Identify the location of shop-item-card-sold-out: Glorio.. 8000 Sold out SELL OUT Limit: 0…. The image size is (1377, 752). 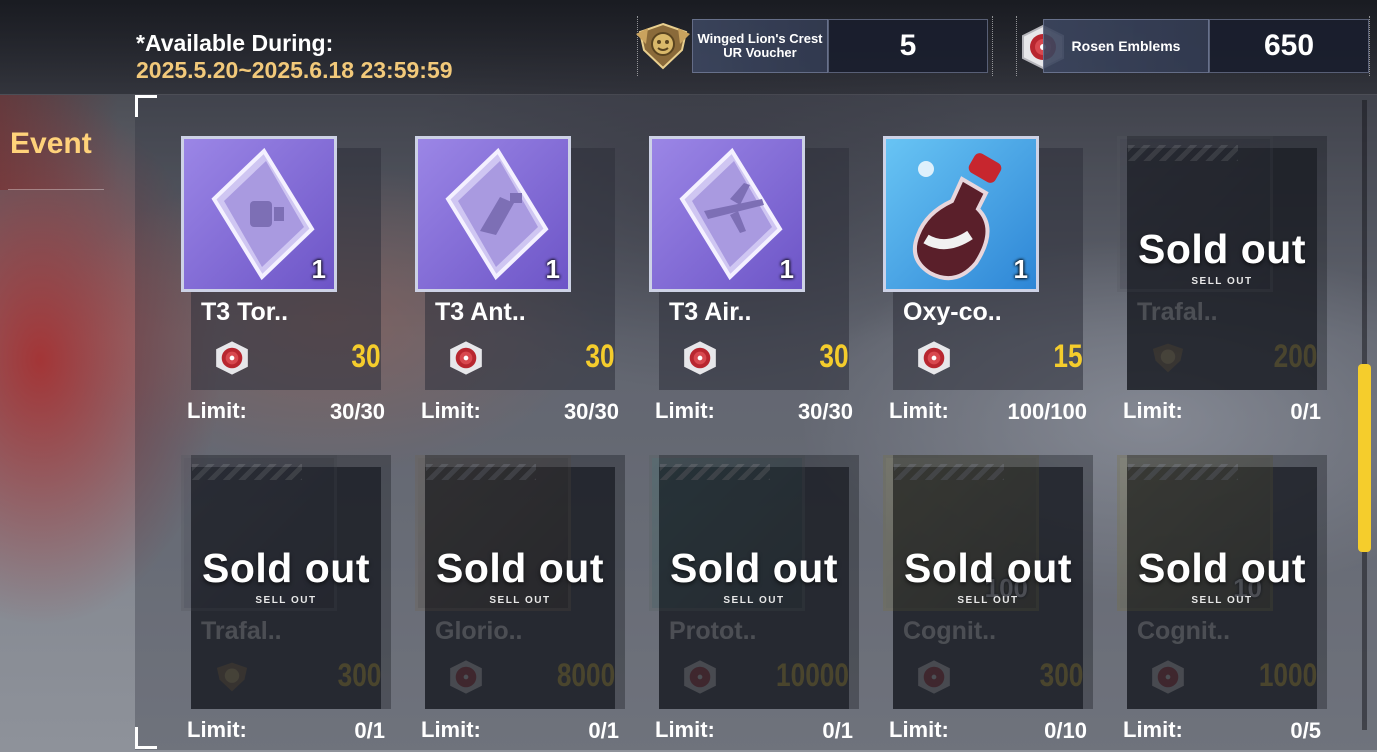
(520, 603).